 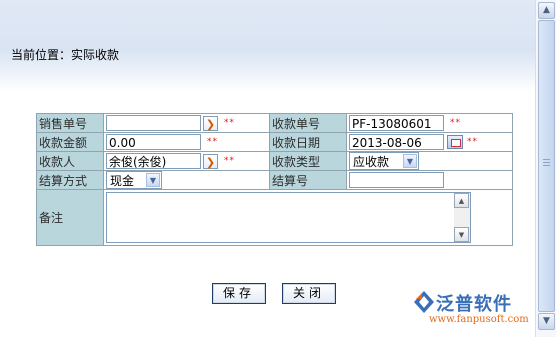 I want to click on form-row: 销售单号 ❯ ** 收款单号 PF-13080601 **, so click(x=274, y=123).